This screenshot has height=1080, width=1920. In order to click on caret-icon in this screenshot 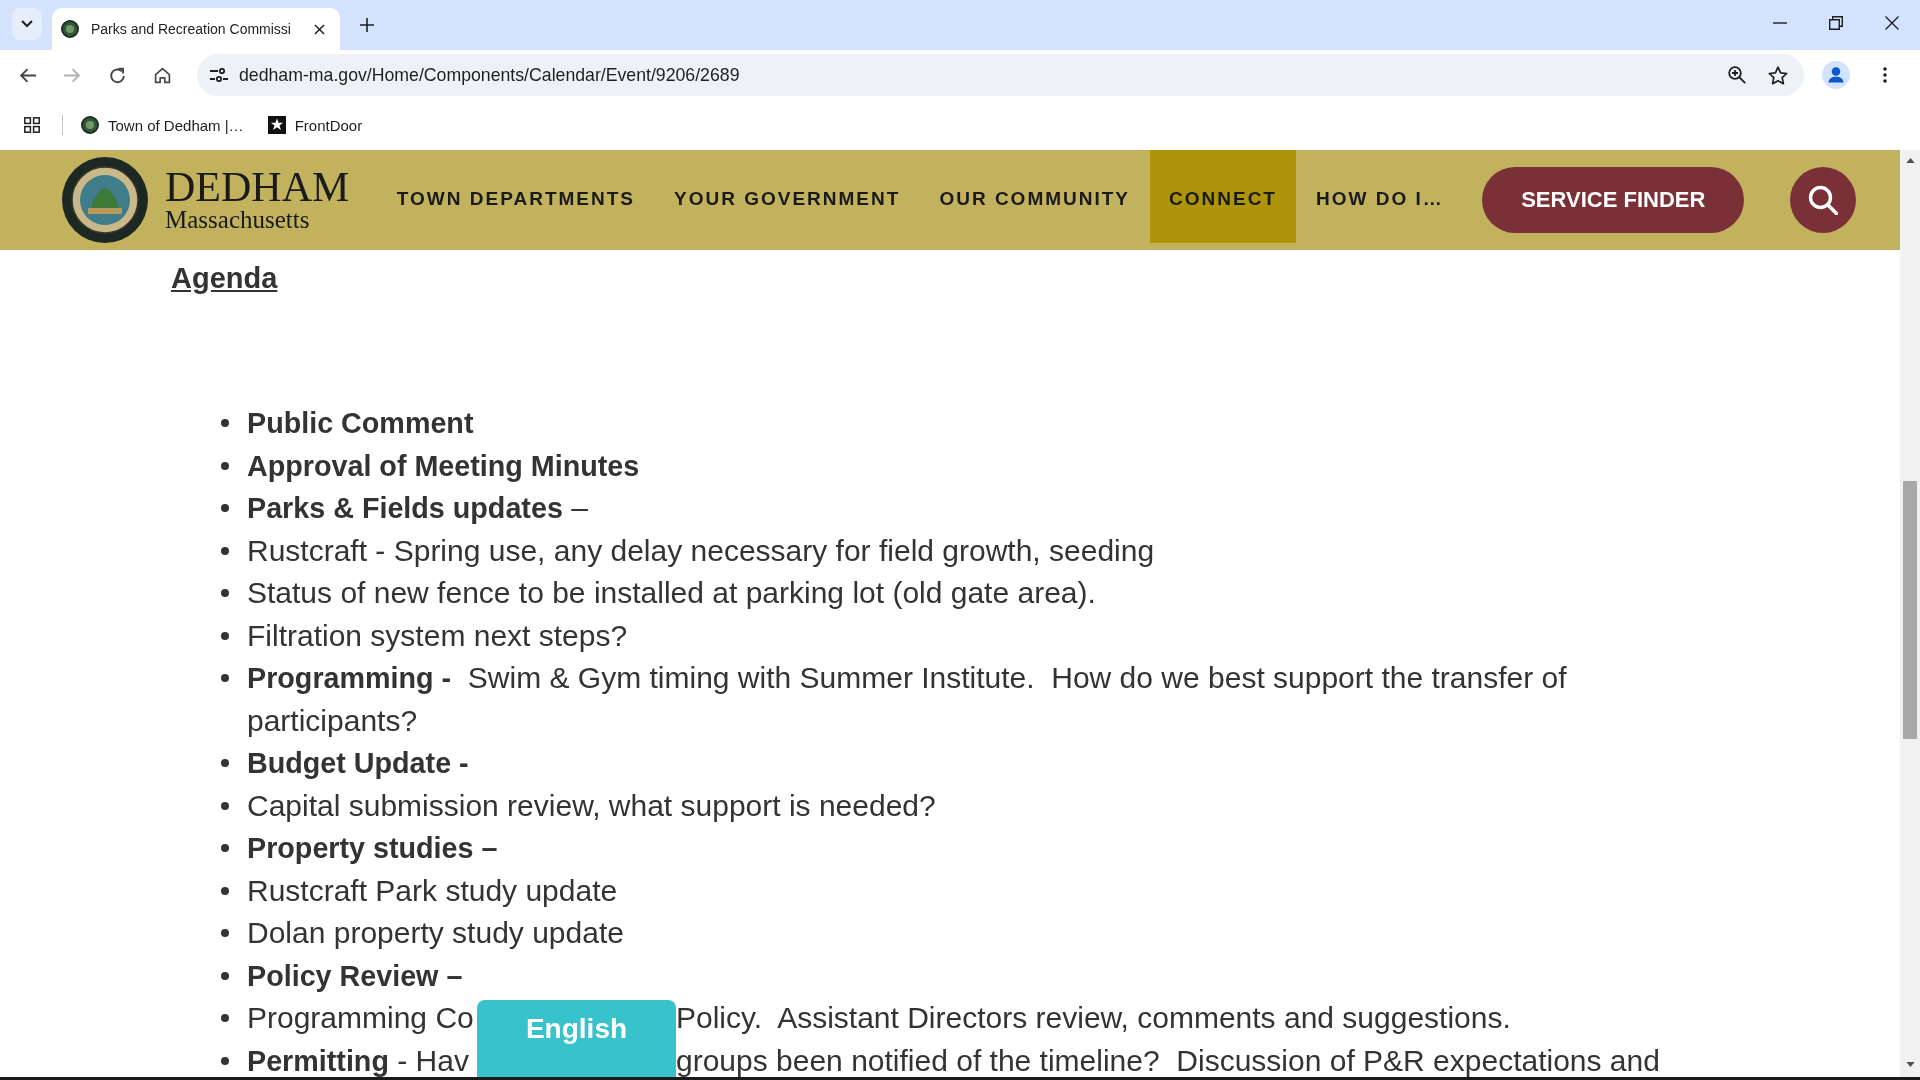, I will do `click(27, 24)`.